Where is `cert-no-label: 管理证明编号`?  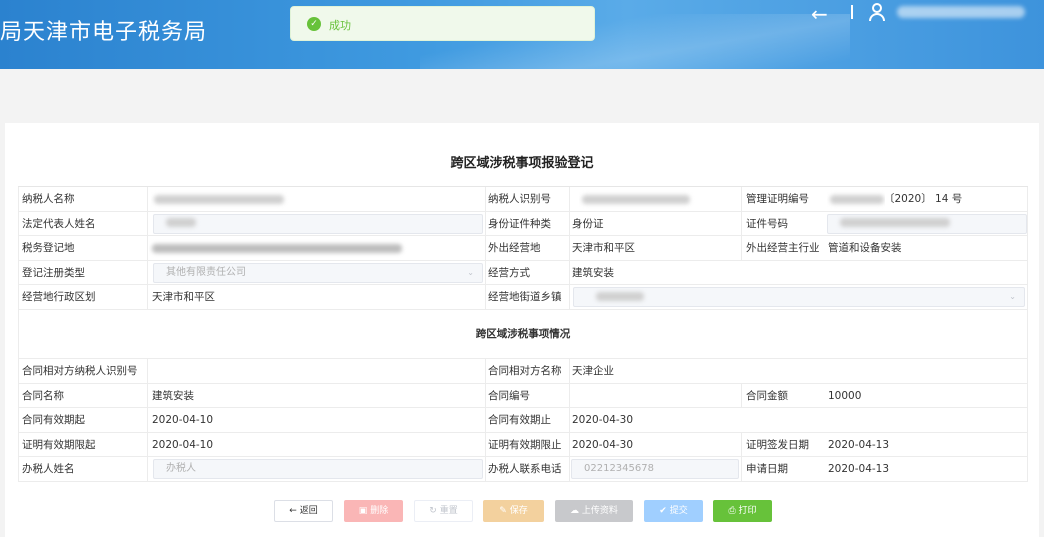
cert-no-label: 管理证明编号 is located at coordinates (777, 199).